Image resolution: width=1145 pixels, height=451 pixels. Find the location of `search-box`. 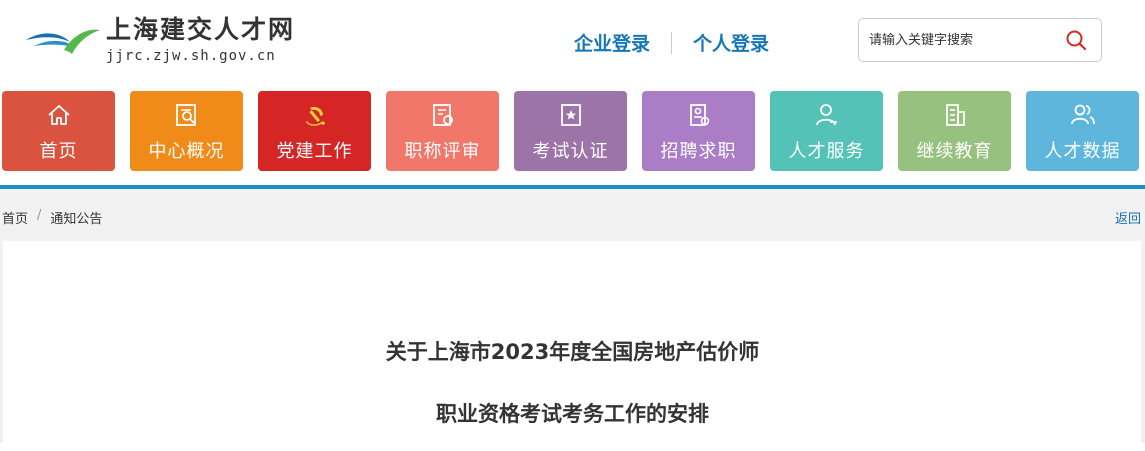

search-box is located at coordinates (980, 40).